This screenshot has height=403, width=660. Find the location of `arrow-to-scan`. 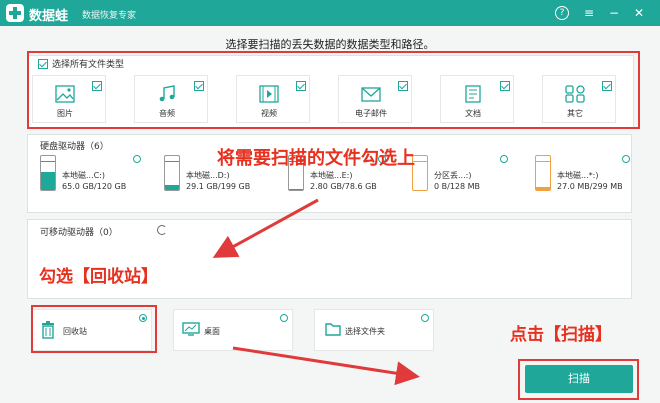

arrow-to-scan is located at coordinates (326, 366).